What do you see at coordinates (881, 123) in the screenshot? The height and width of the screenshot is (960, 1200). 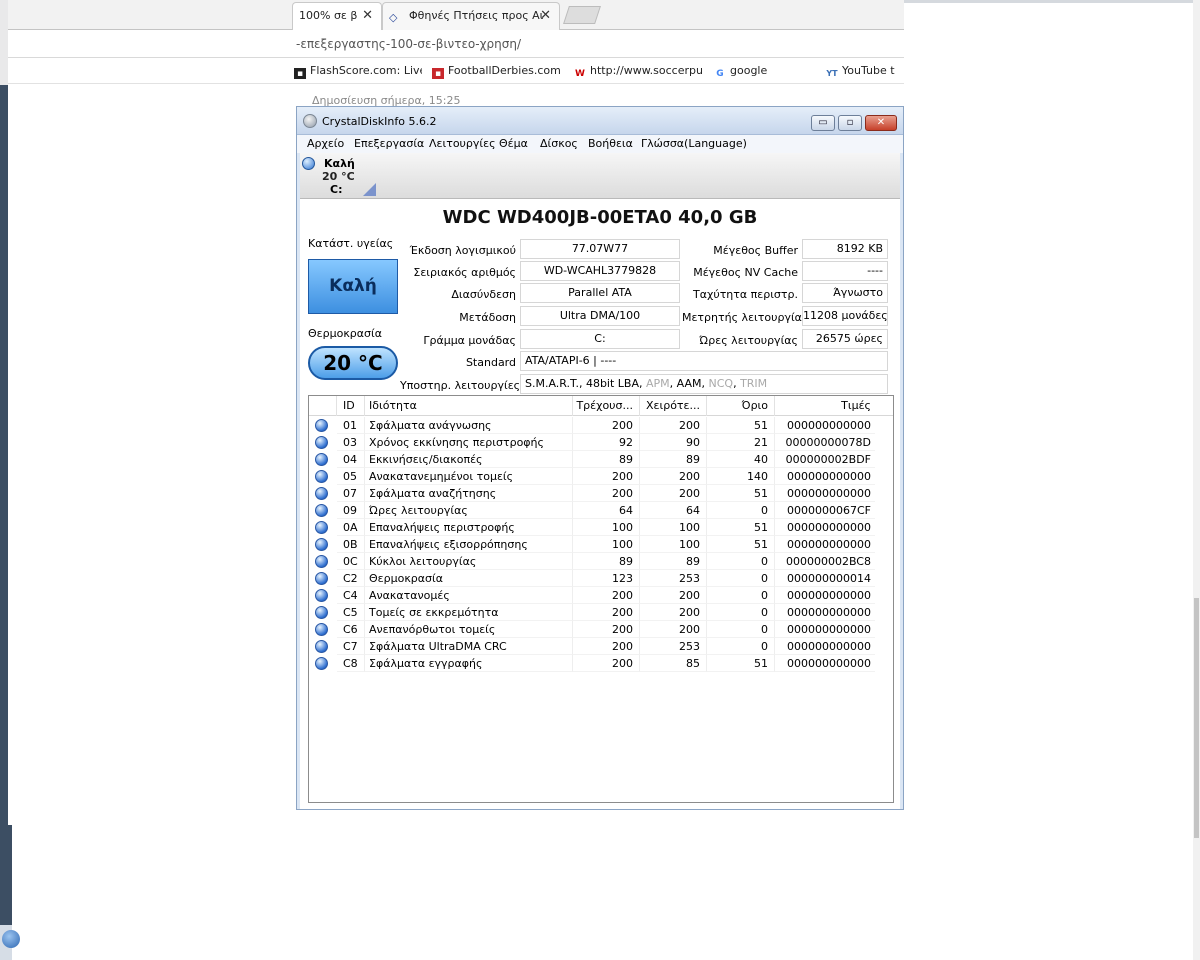 I see `close-button: ✕` at bounding box center [881, 123].